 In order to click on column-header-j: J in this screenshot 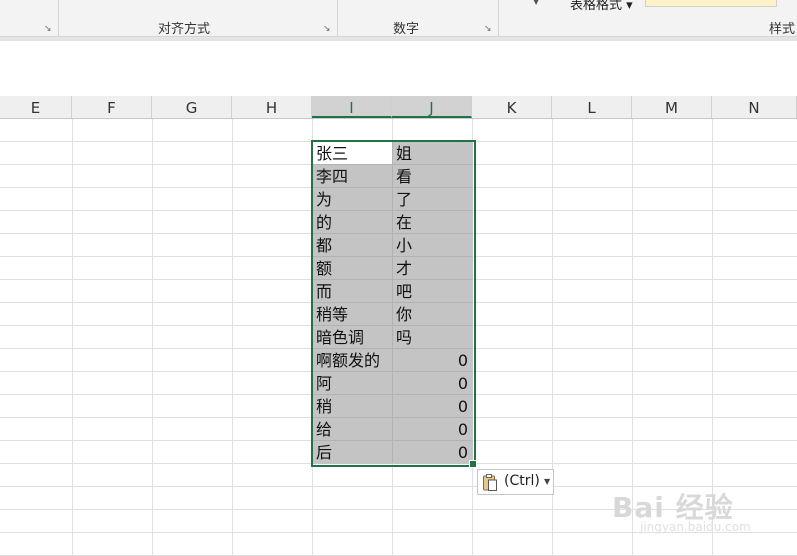, I will do `click(432, 107)`.